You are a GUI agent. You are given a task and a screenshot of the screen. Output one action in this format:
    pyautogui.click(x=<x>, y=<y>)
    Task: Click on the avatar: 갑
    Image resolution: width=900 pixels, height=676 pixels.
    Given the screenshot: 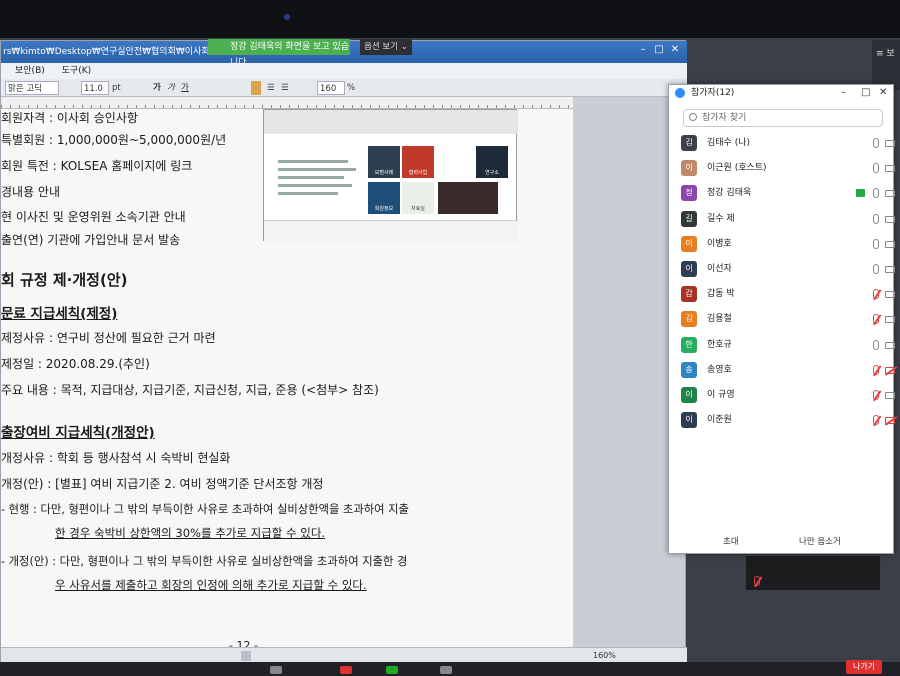 What is the action you would take?
    pyautogui.click(x=689, y=294)
    